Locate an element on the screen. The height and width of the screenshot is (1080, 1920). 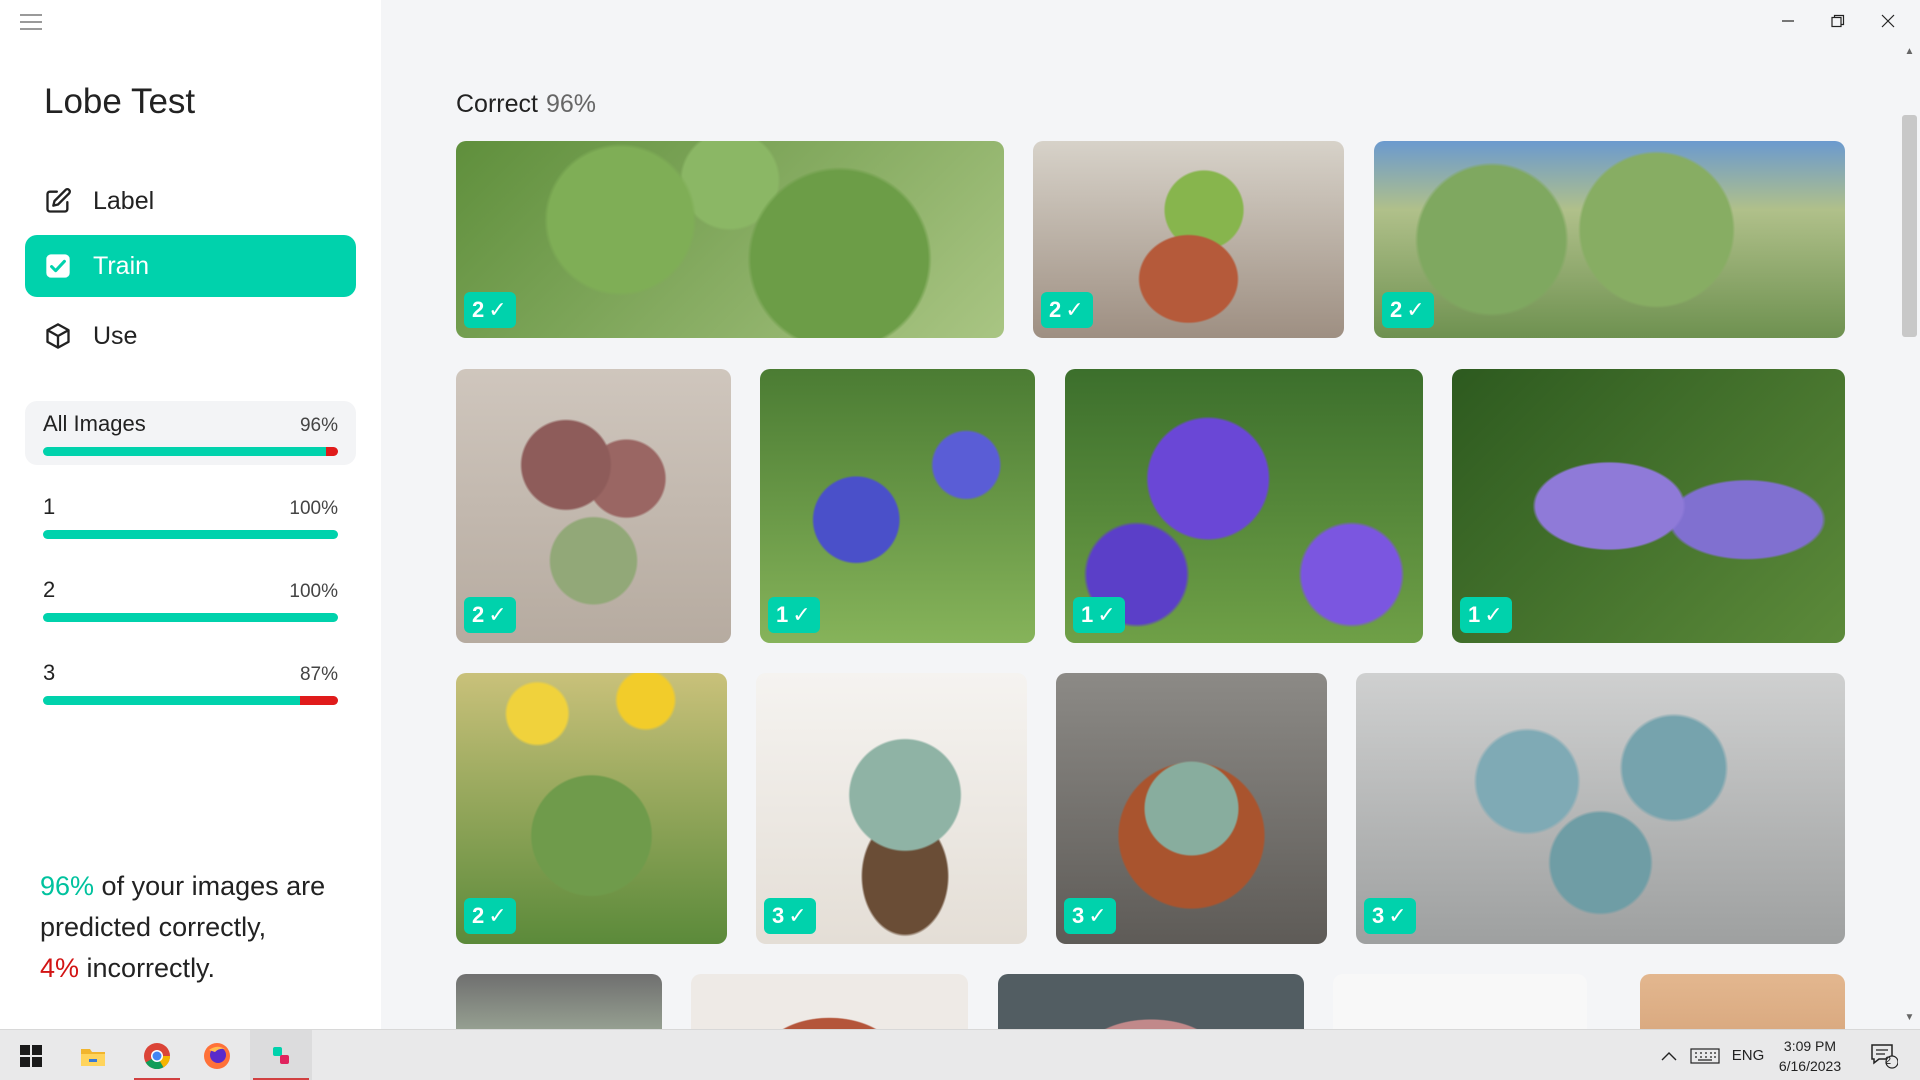
nav-label: Train is located at coordinates (121, 265).